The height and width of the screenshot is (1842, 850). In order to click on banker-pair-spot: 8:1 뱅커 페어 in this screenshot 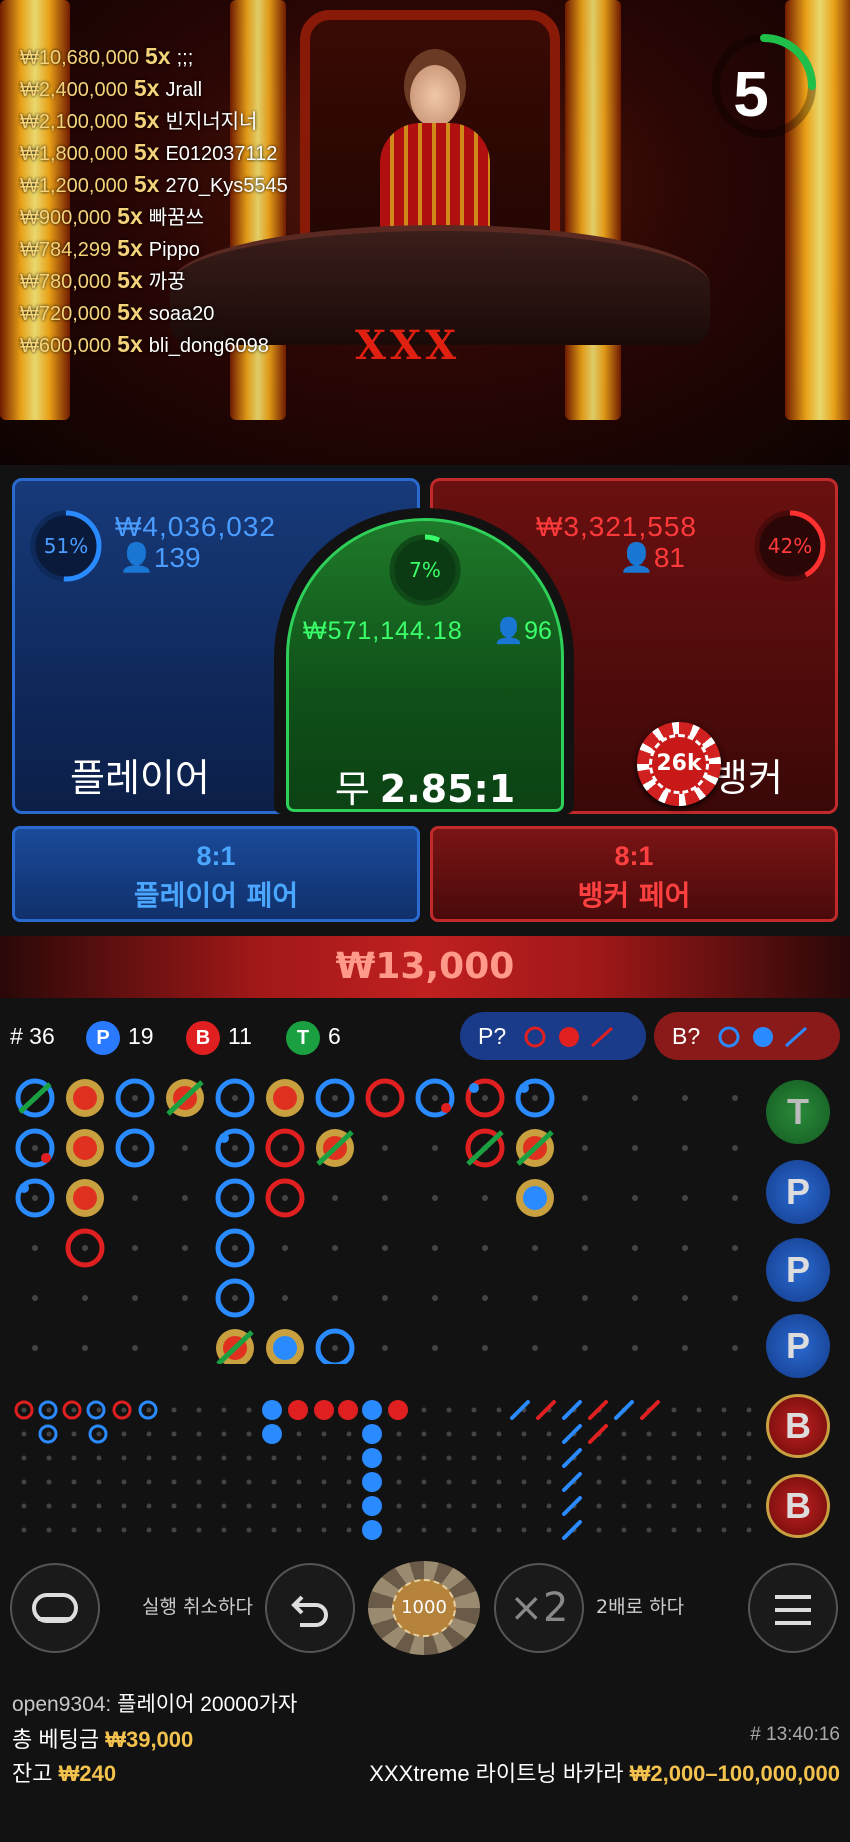, I will do `click(634, 874)`.